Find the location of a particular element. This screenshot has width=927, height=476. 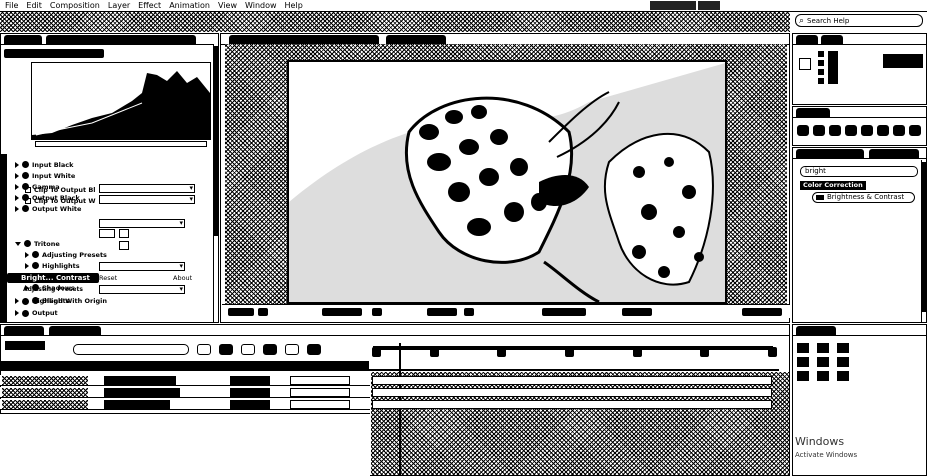

bc-presets-dropdown is located at coordinates (142, 289).